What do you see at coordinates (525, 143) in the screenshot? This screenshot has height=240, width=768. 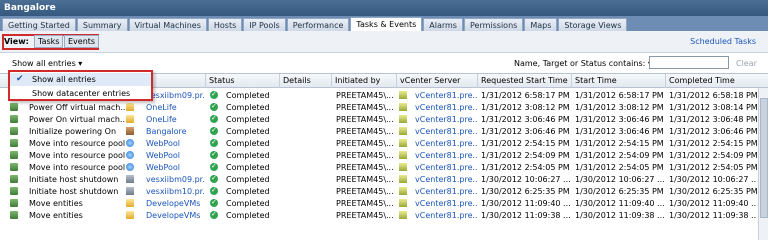 I see `requested-start-time: 1/31/2012 2:54:15 PM` at bounding box center [525, 143].